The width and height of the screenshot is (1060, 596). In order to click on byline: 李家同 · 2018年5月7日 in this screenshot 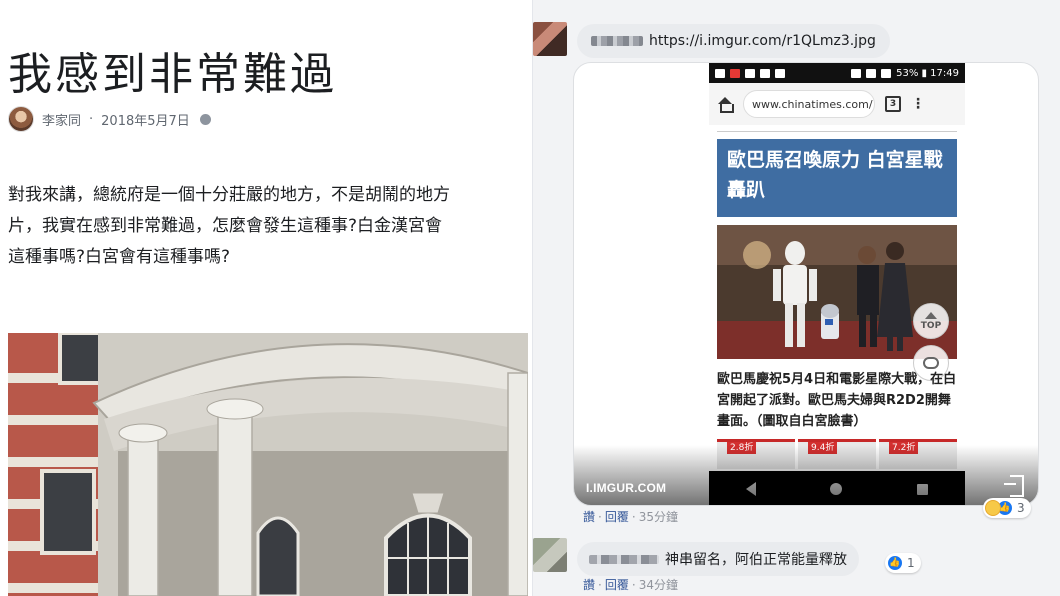, I will do `click(109, 119)`.